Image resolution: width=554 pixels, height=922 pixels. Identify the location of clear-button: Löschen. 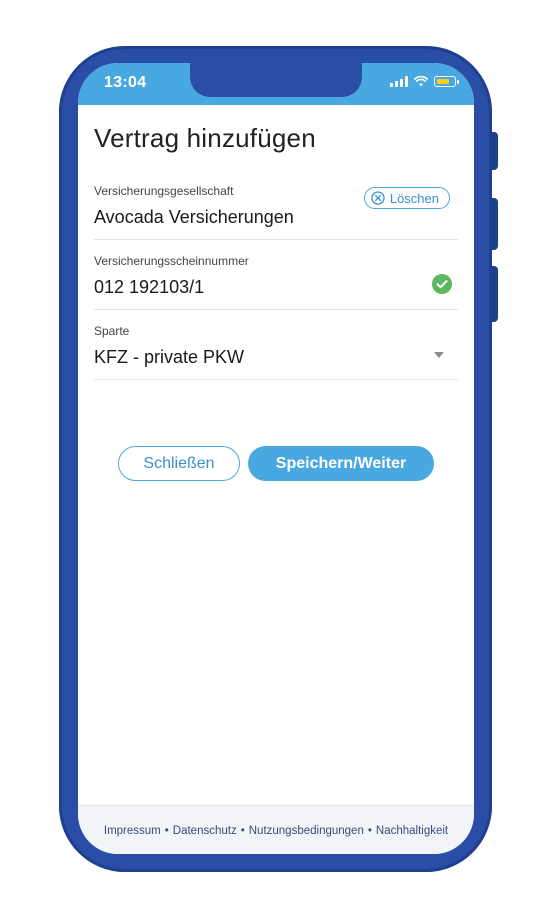
(406, 198).